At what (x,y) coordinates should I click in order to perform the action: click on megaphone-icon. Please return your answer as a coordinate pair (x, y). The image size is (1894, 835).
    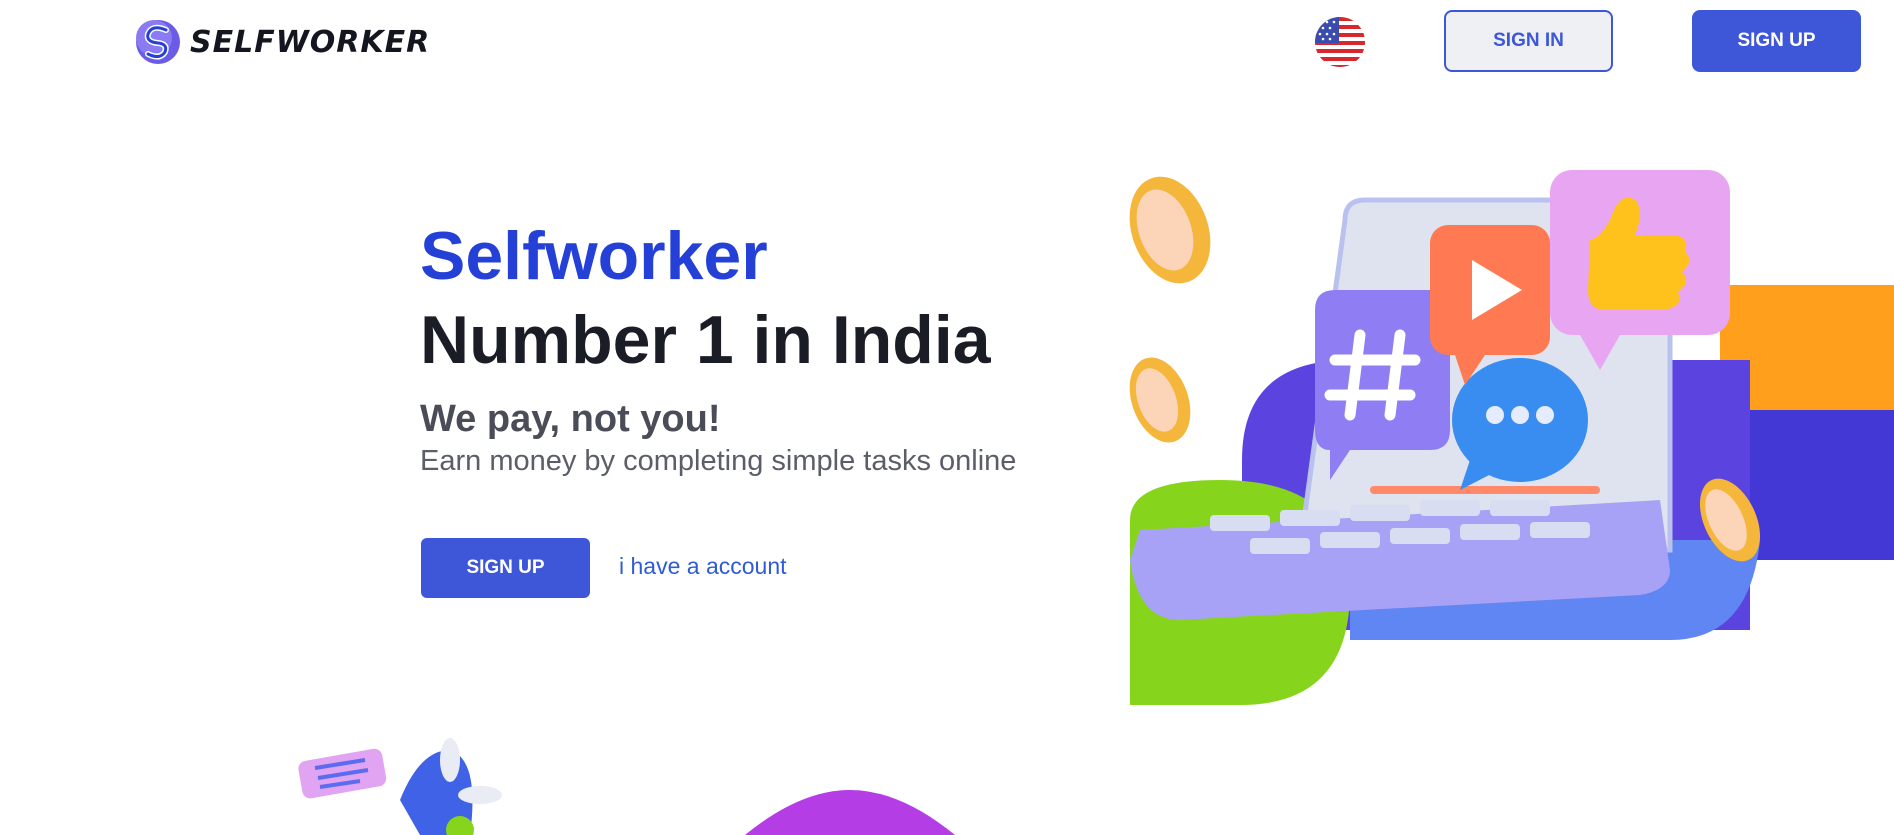
    Looking at the image, I should click on (400, 786).